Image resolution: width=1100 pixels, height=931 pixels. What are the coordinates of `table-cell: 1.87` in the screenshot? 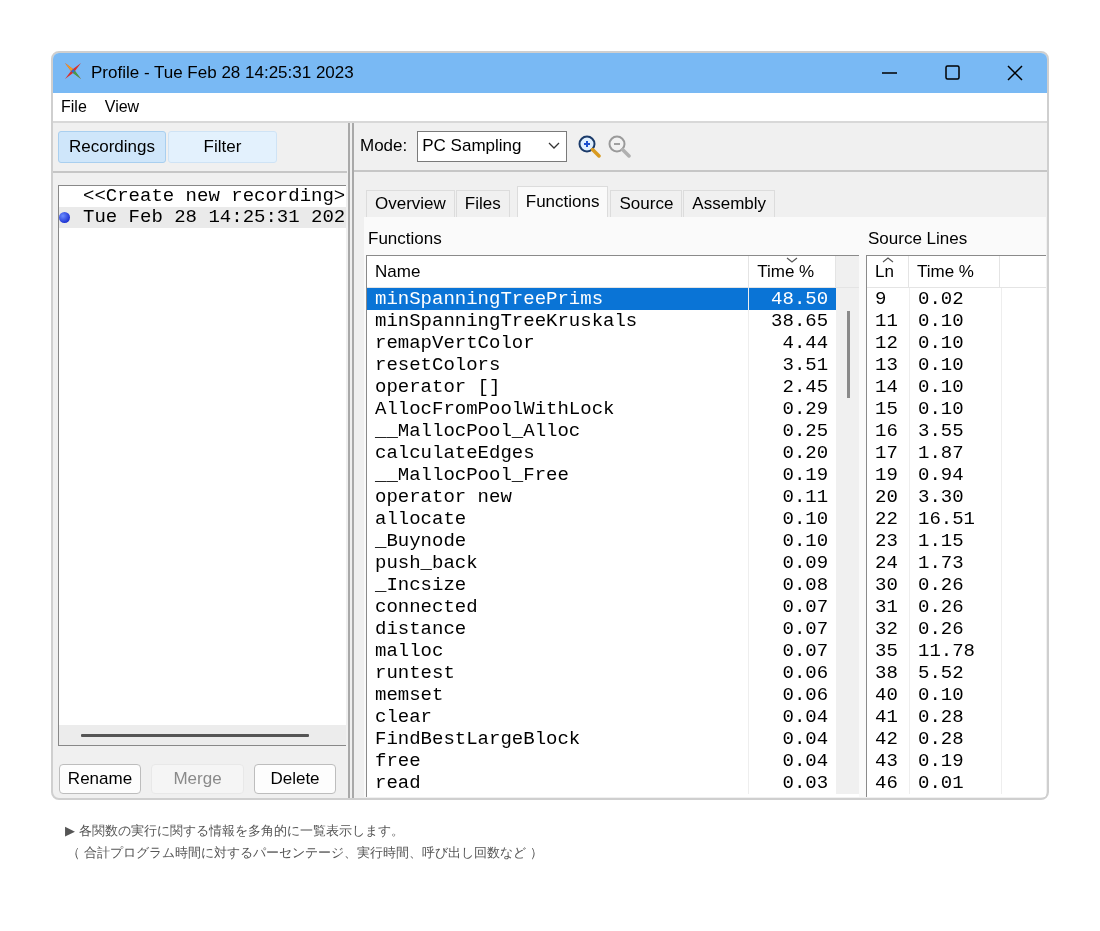 It's located at (955, 453).